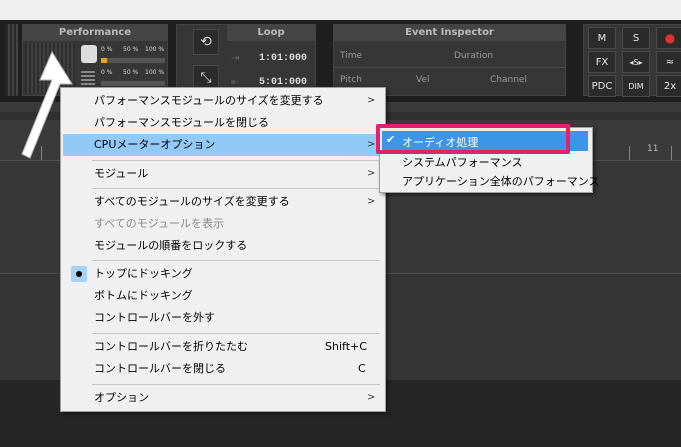 The height and width of the screenshot is (447, 681). Describe the element at coordinates (636, 86) in the screenshot. I see `dim-button: DIM` at that location.